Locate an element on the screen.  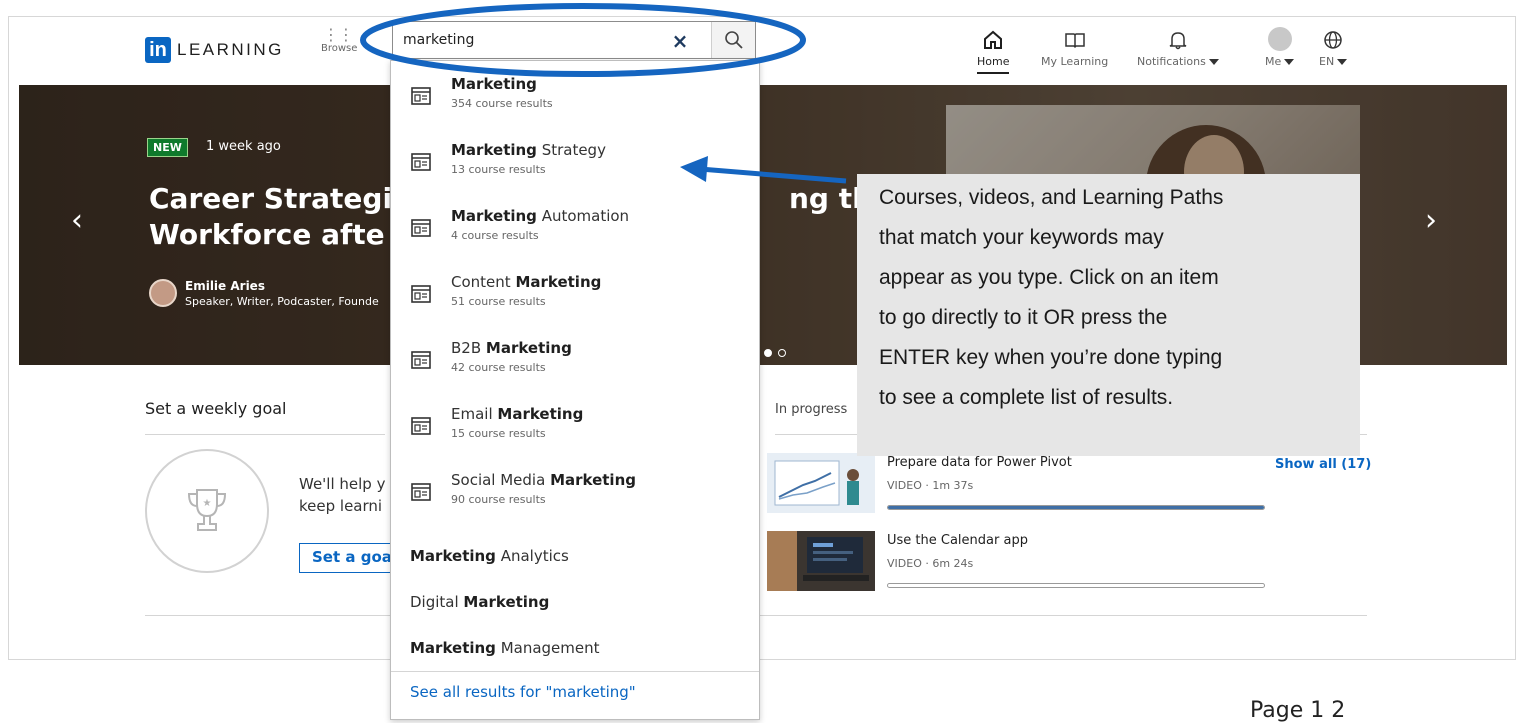
course-title: Prepare data for Power Pivot is located at coordinates (979, 462).